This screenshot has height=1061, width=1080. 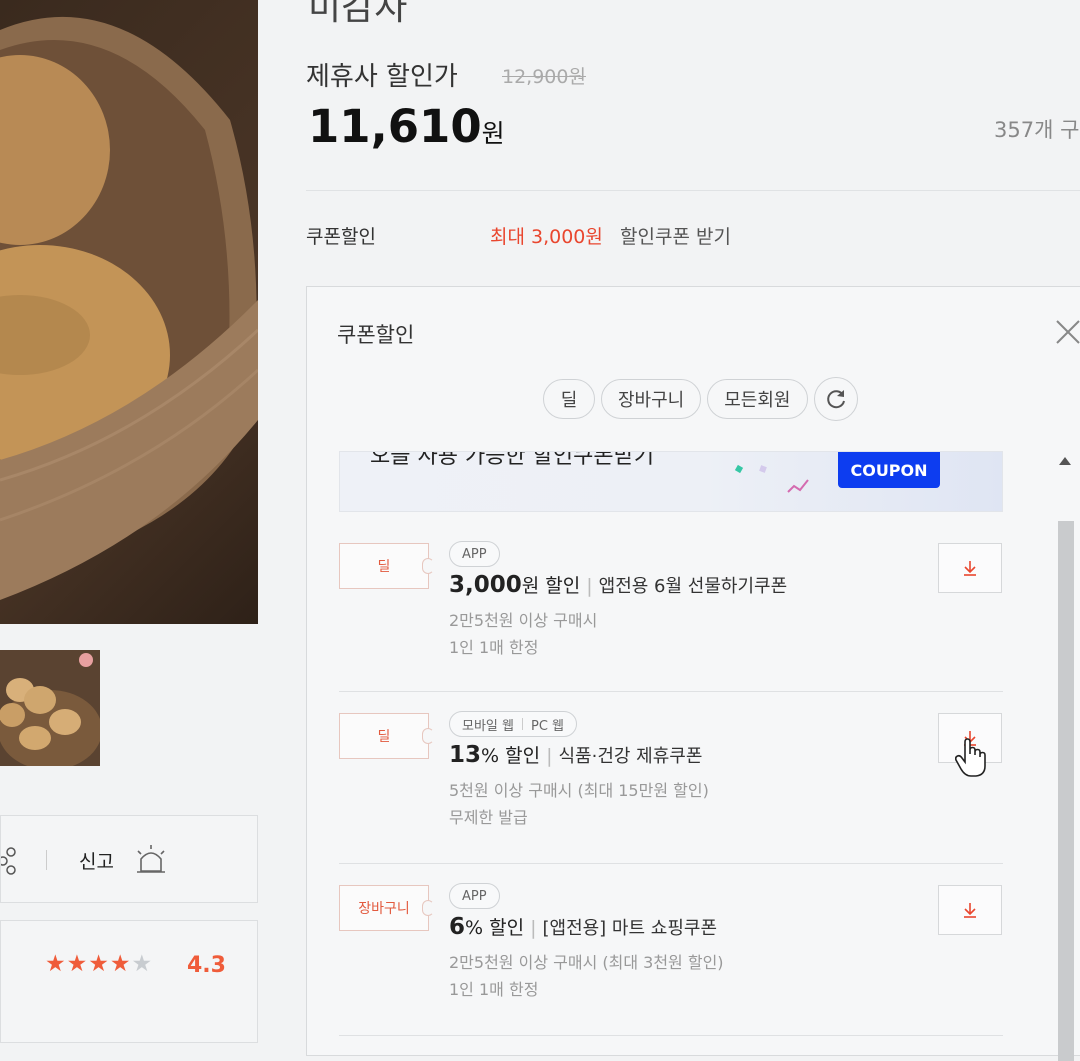 What do you see at coordinates (96, 860) in the screenshot?
I see `report-button: 신고` at bounding box center [96, 860].